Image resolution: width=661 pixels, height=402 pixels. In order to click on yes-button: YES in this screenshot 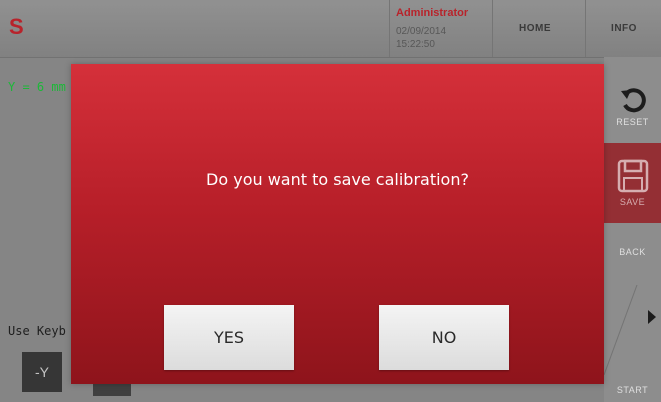, I will do `click(229, 337)`.